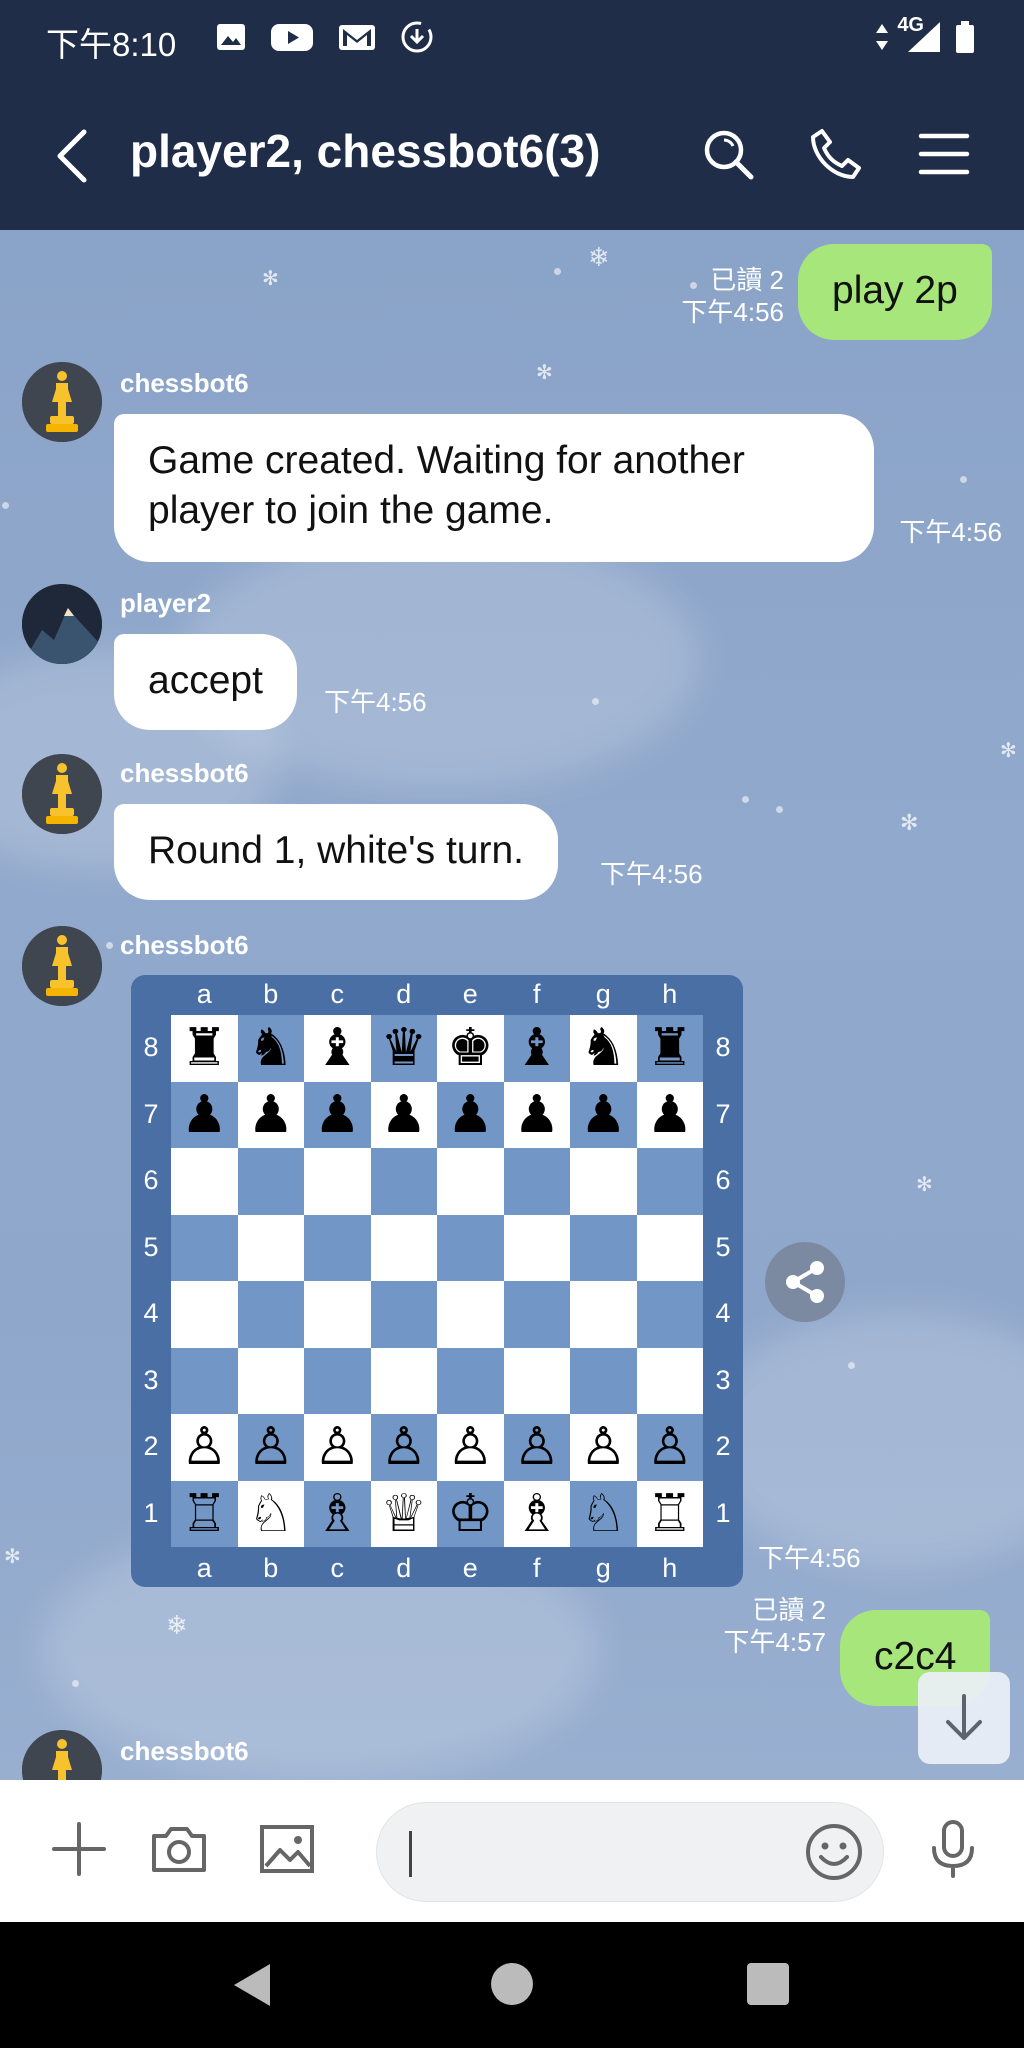  I want to click on chat-title: player2, chessbot6(3), so click(365, 151).